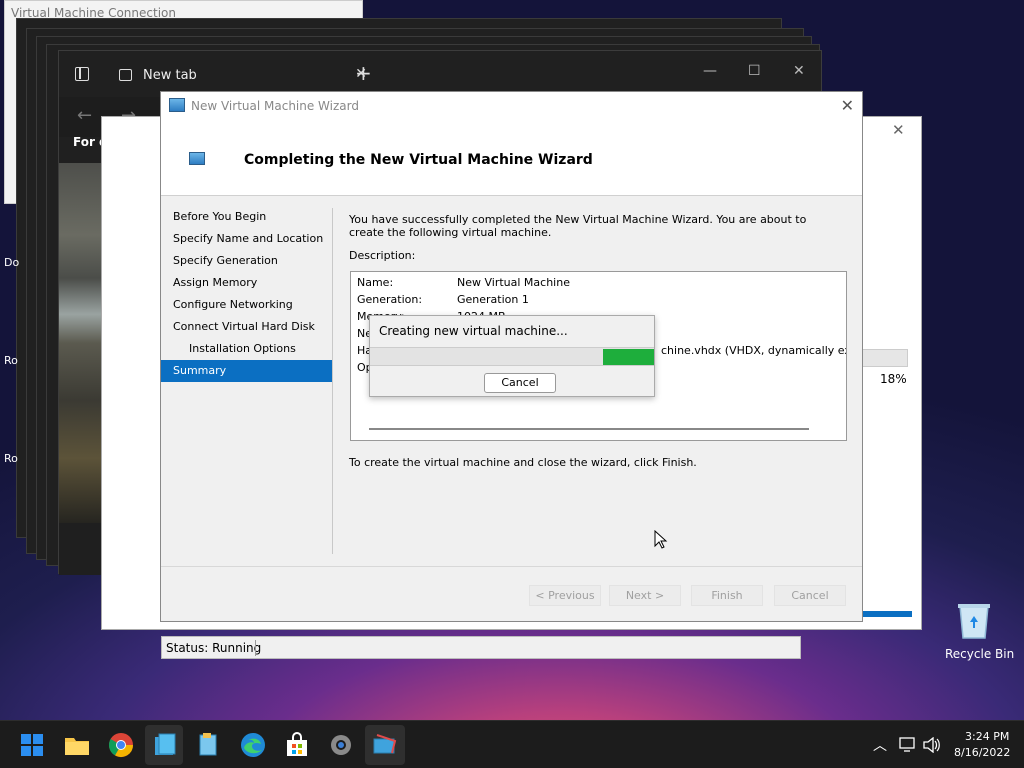 Image resolution: width=1024 pixels, height=768 pixels. What do you see at coordinates (246, 283) in the screenshot?
I see `step-assign-memory: Assign Memory` at bounding box center [246, 283].